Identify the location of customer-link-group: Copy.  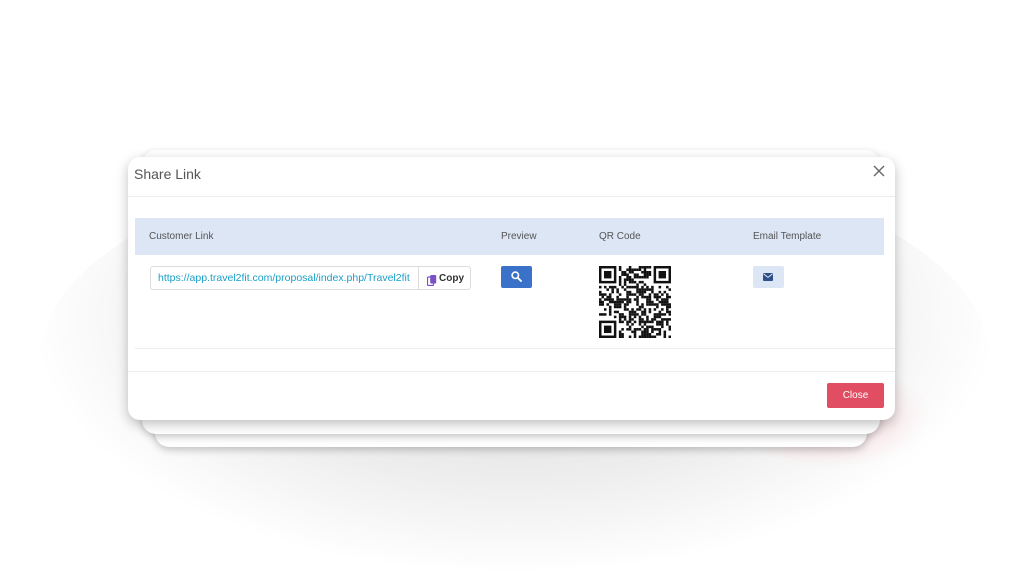
(310, 278).